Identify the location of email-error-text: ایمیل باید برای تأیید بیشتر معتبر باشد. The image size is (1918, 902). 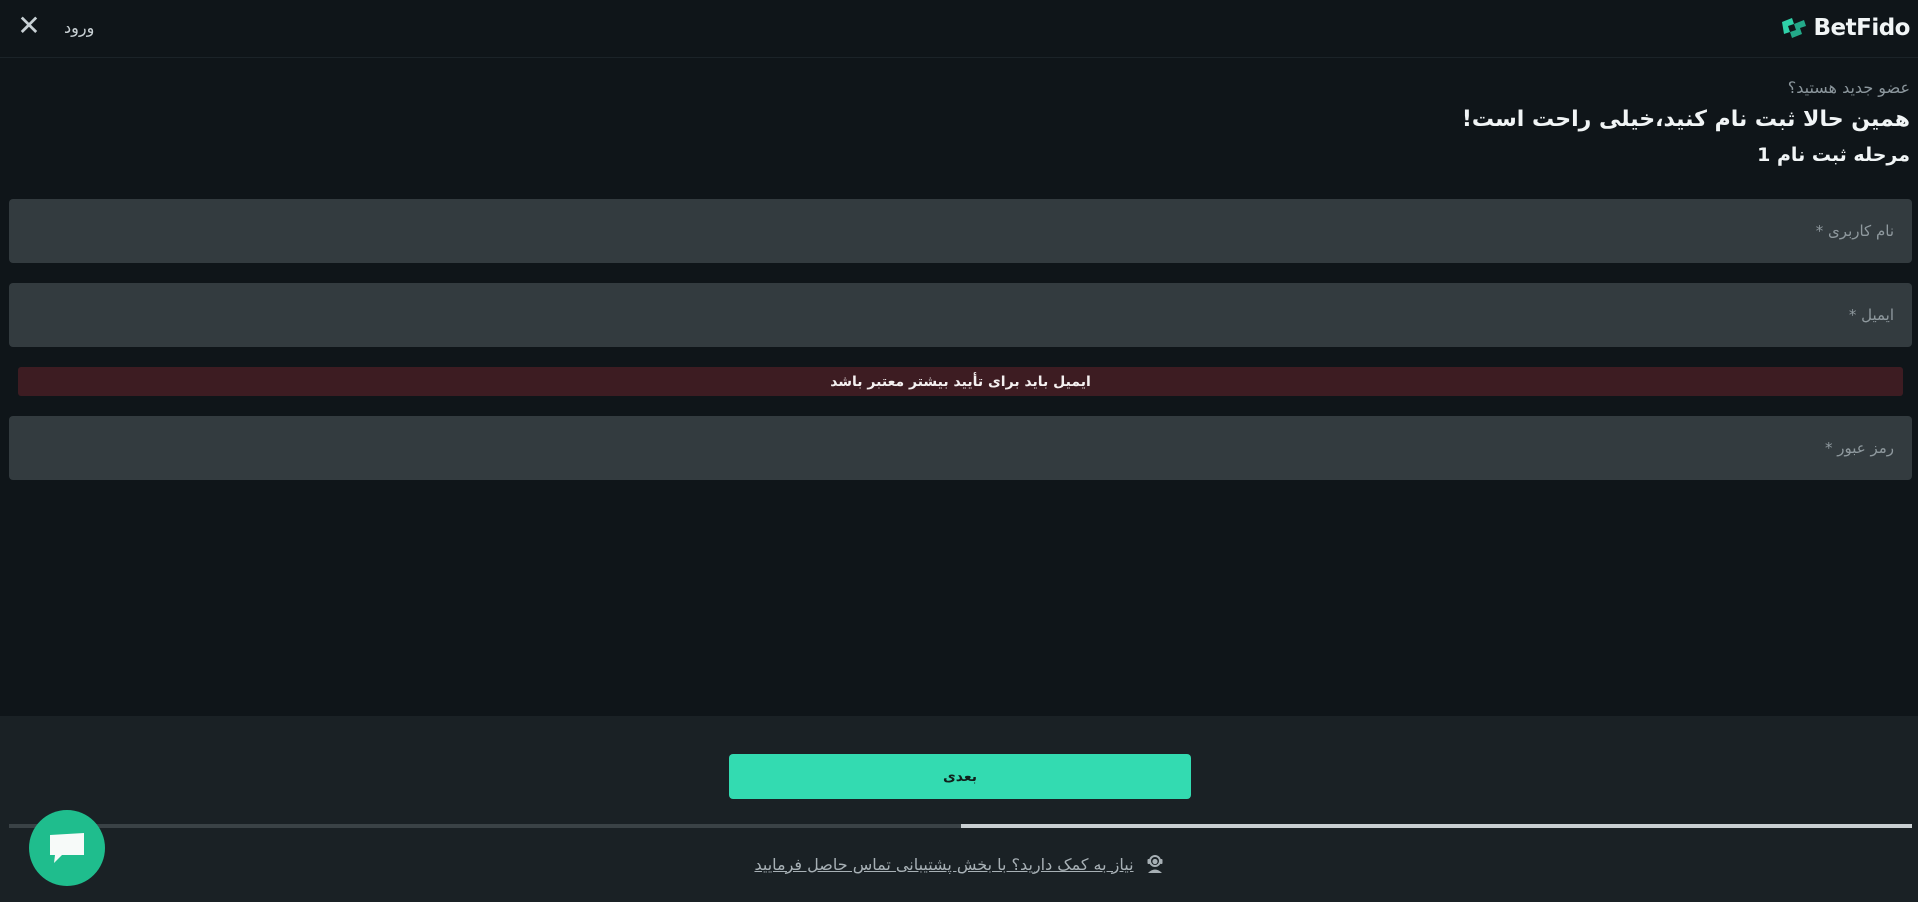
(960, 381).